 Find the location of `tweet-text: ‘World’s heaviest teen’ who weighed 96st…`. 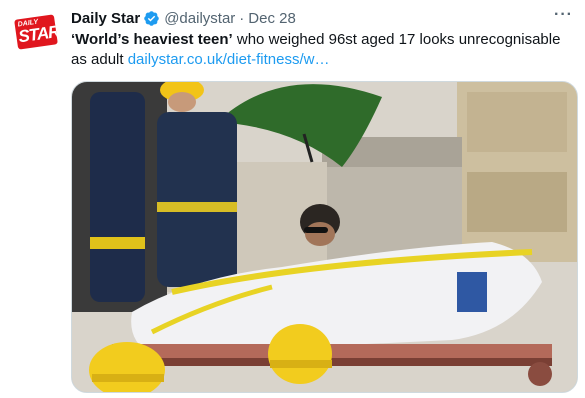

tweet-text: ‘World’s heaviest teen’ who weighed 96st… is located at coordinates (323, 50).